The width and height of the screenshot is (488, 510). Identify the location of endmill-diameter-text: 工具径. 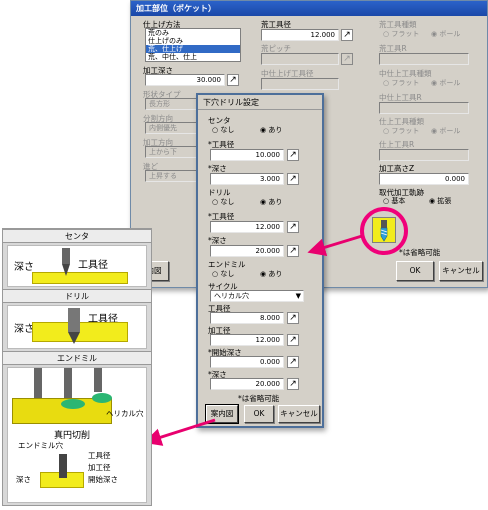
(99, 455).